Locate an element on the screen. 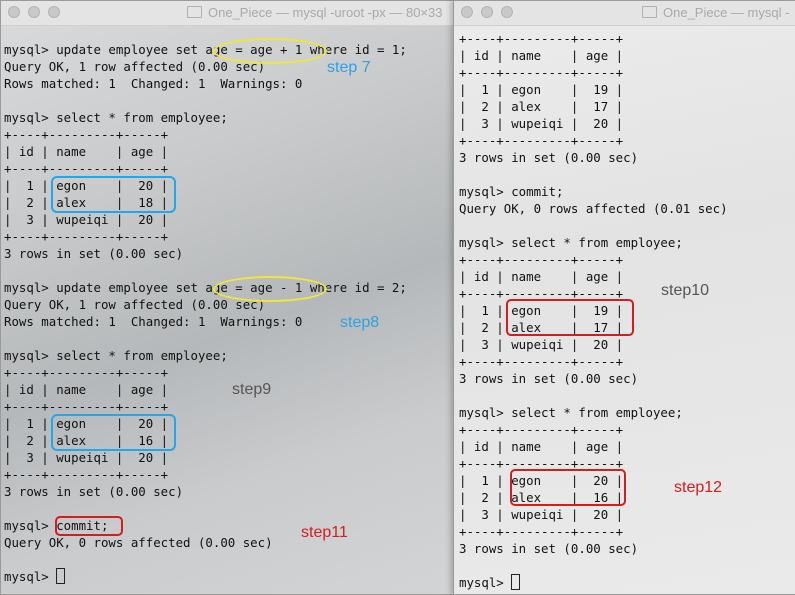  terminal-line: | 1 | egon | 19 | is located at coordinates (541, 89).